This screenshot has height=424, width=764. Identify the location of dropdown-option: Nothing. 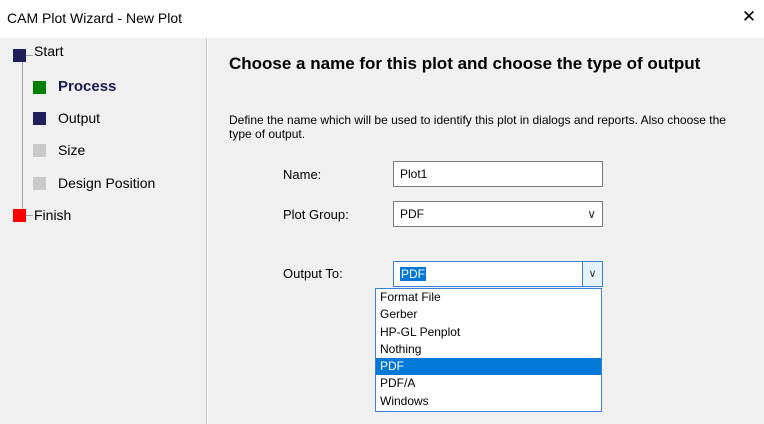
(488, 349).